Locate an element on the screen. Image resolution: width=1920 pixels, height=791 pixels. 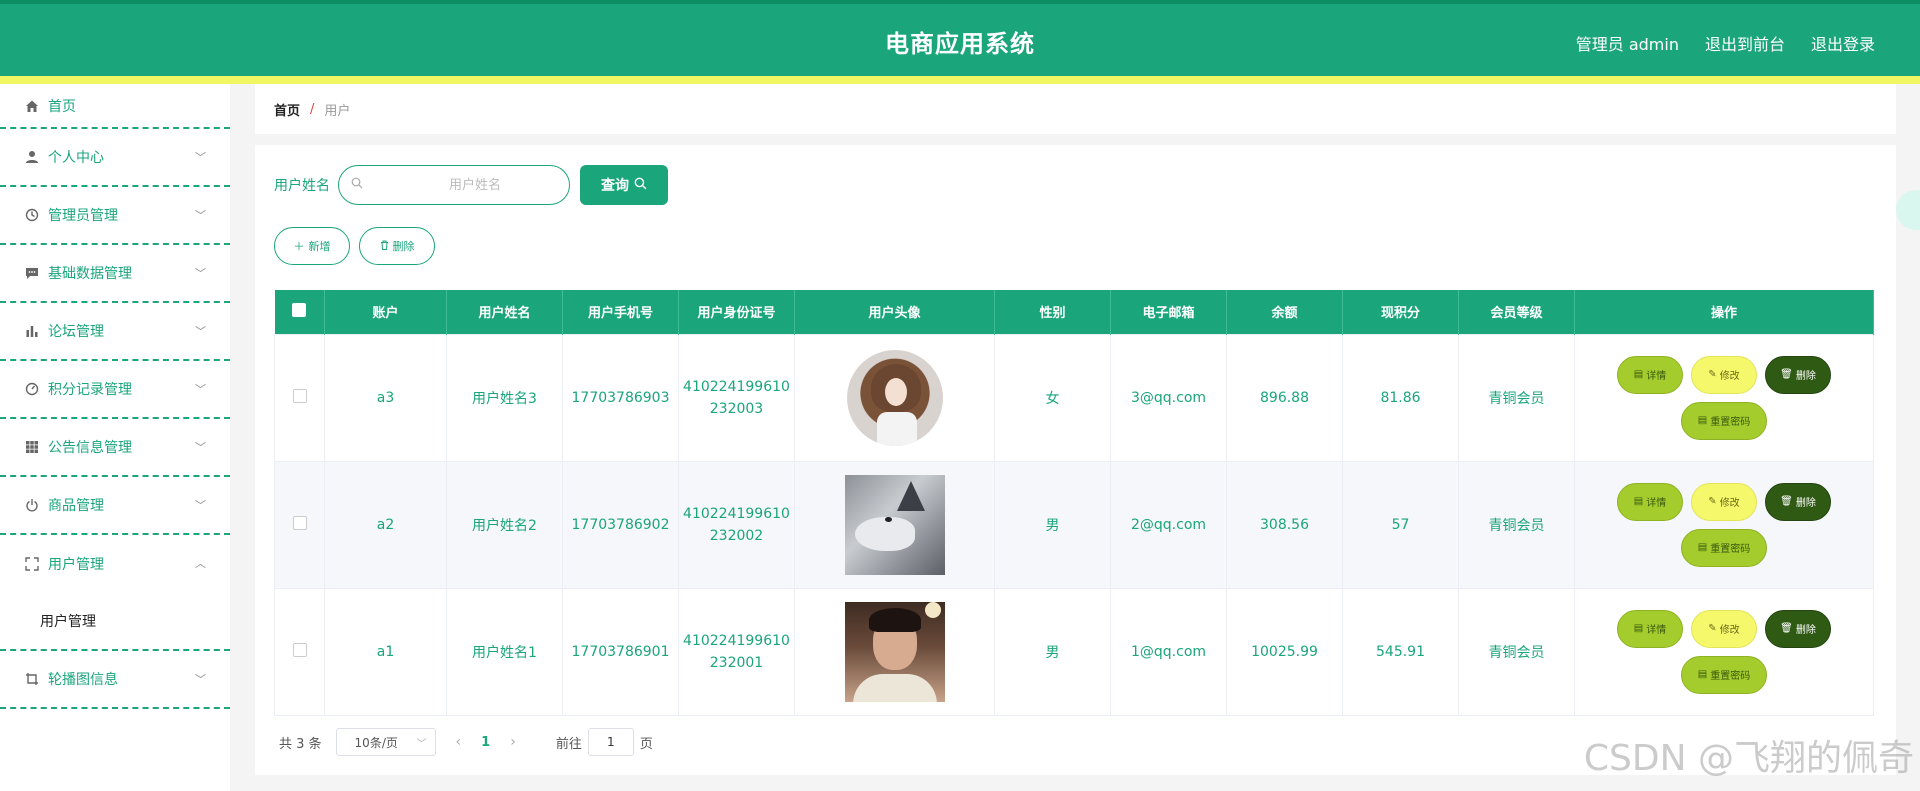
search-field is located at coordinates (454, 185).